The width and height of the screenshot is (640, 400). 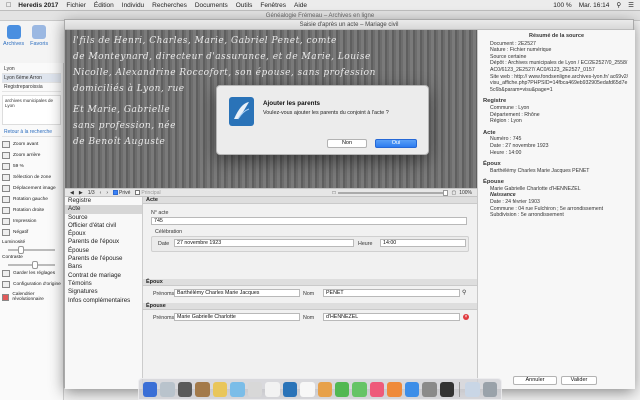 What do you see at coordinates (31, 132) in the screenshot?
I see `retour-link: Retour à la recherche` at bounding box center [31, 132].